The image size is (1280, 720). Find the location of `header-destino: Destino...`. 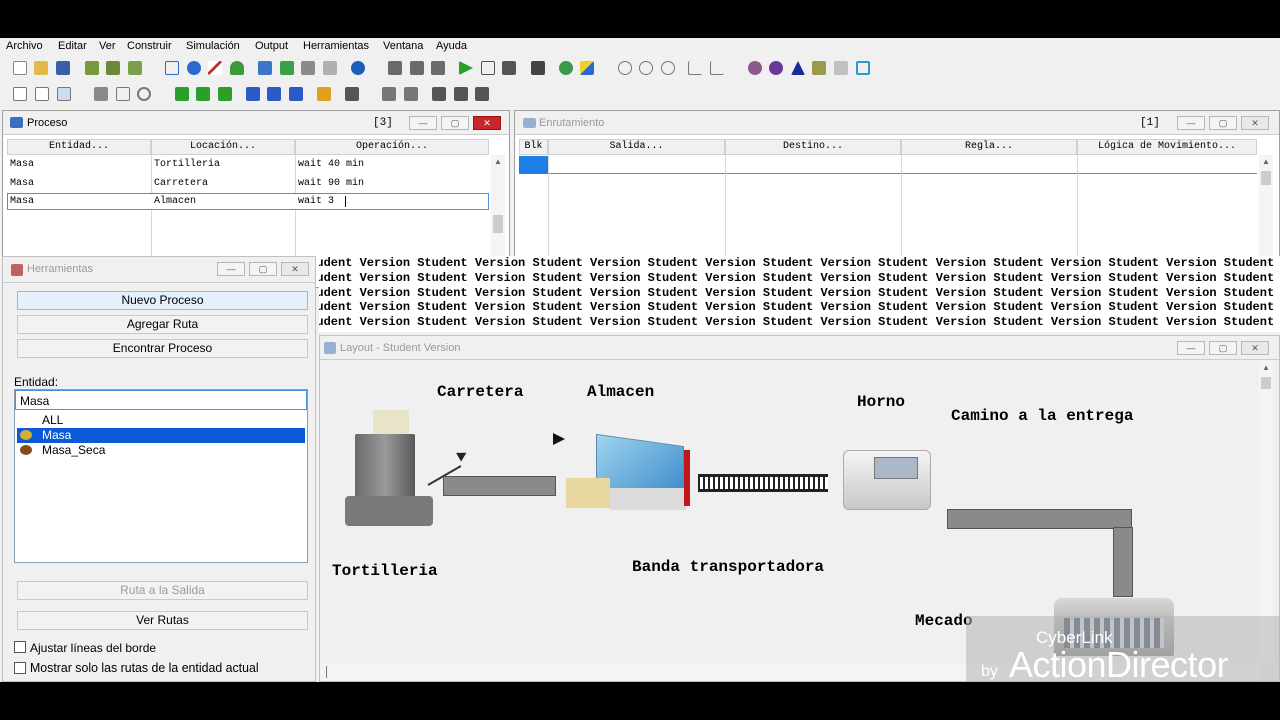

header-destino: Destino... is located at coordinates (813, 147).